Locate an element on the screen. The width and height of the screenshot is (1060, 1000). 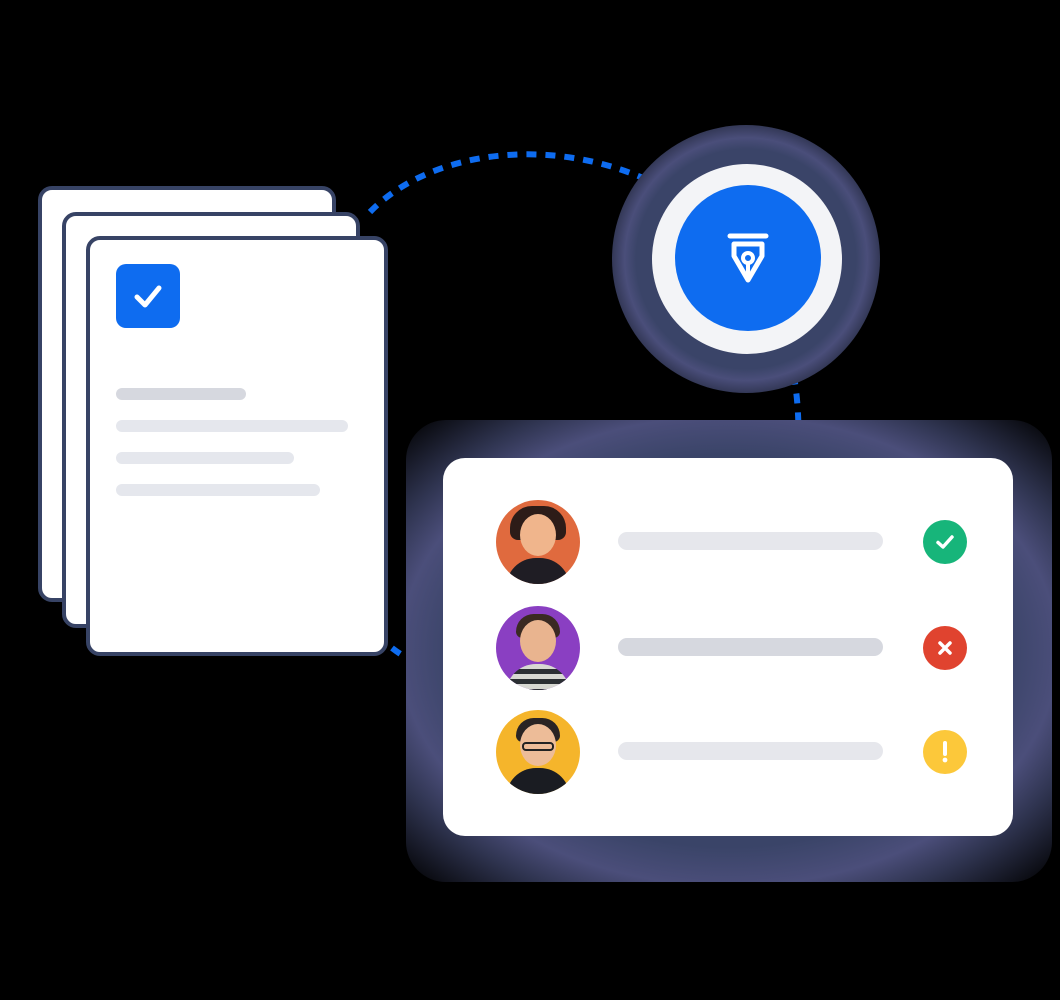
status-pending-badge is located at coordinates (945, 752).